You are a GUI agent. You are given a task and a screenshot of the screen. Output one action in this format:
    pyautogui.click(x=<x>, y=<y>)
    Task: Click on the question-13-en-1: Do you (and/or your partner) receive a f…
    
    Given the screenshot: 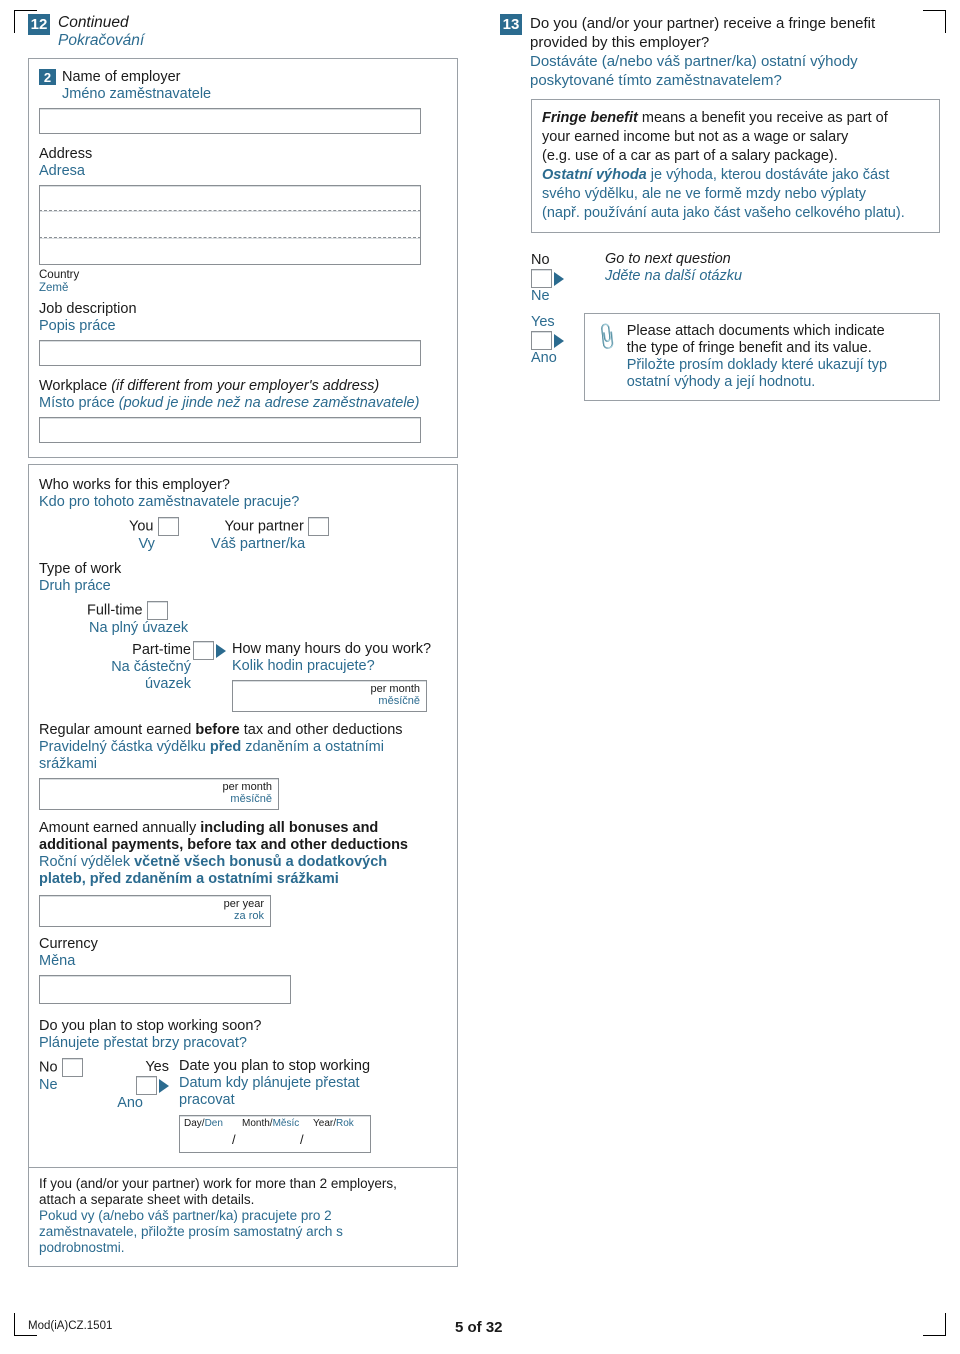 What is the action you would take?
    pyautogui.click(x=703, y=23)
    